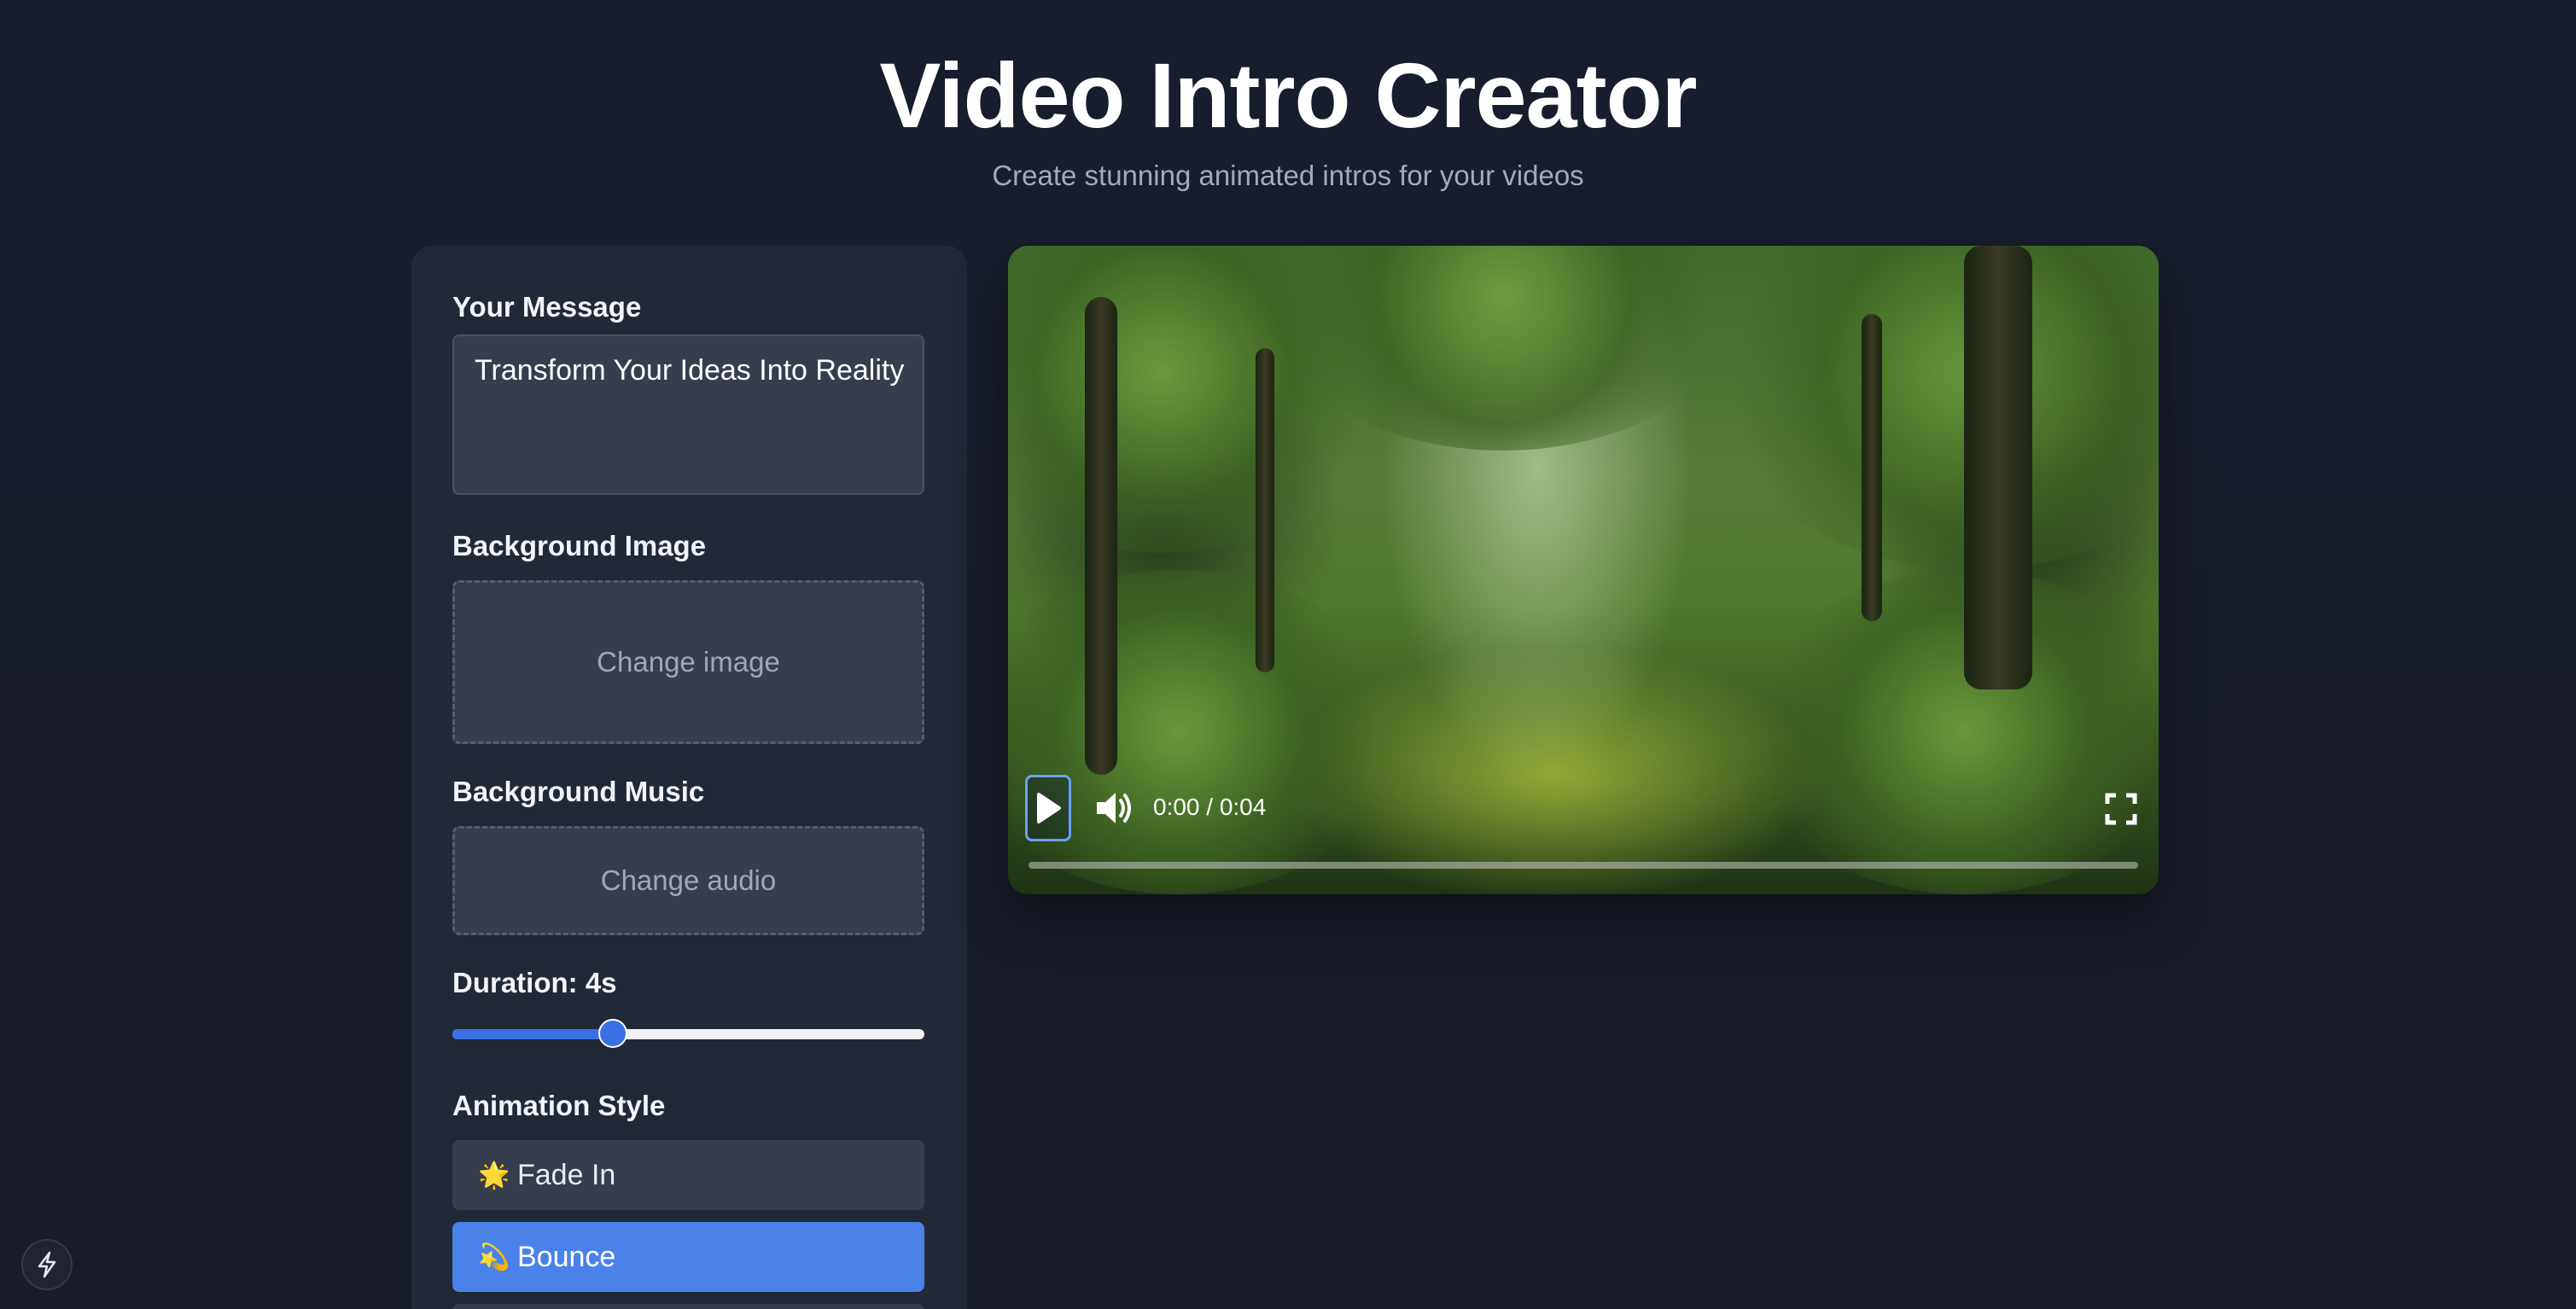  I want to click on fullscreen-button, so click(2121, 809).